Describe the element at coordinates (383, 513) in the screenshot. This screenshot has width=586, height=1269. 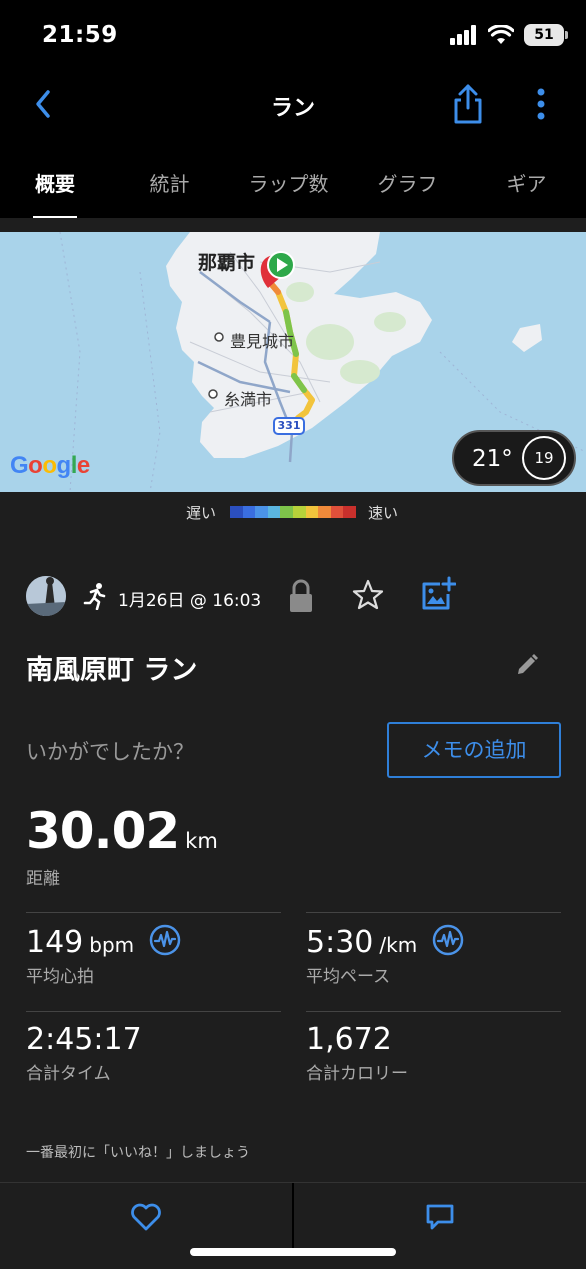
I see `legend-fast-label: 速い` at that location.